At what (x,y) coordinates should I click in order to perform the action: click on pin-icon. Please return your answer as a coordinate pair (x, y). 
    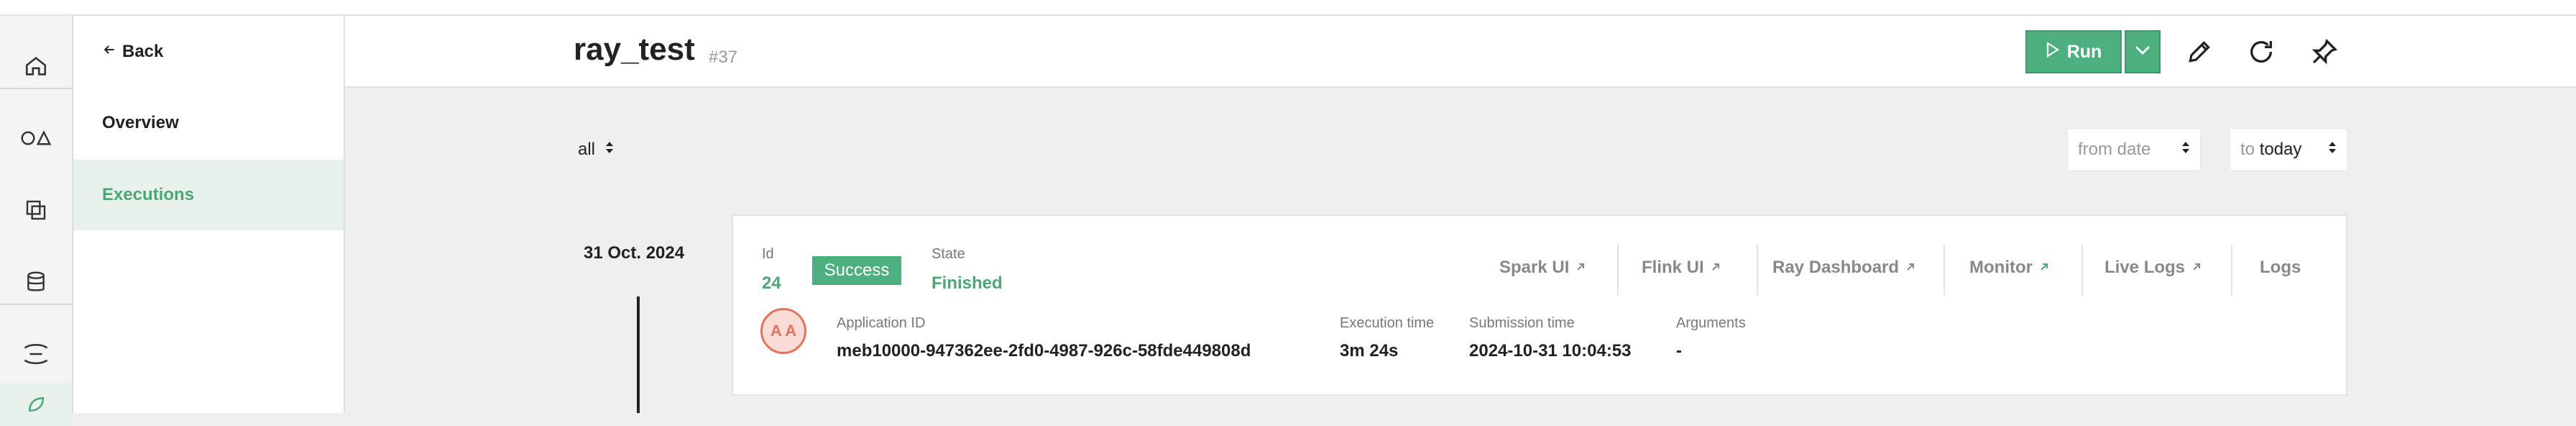
    Looking at the image, I should click on (2324, 52).